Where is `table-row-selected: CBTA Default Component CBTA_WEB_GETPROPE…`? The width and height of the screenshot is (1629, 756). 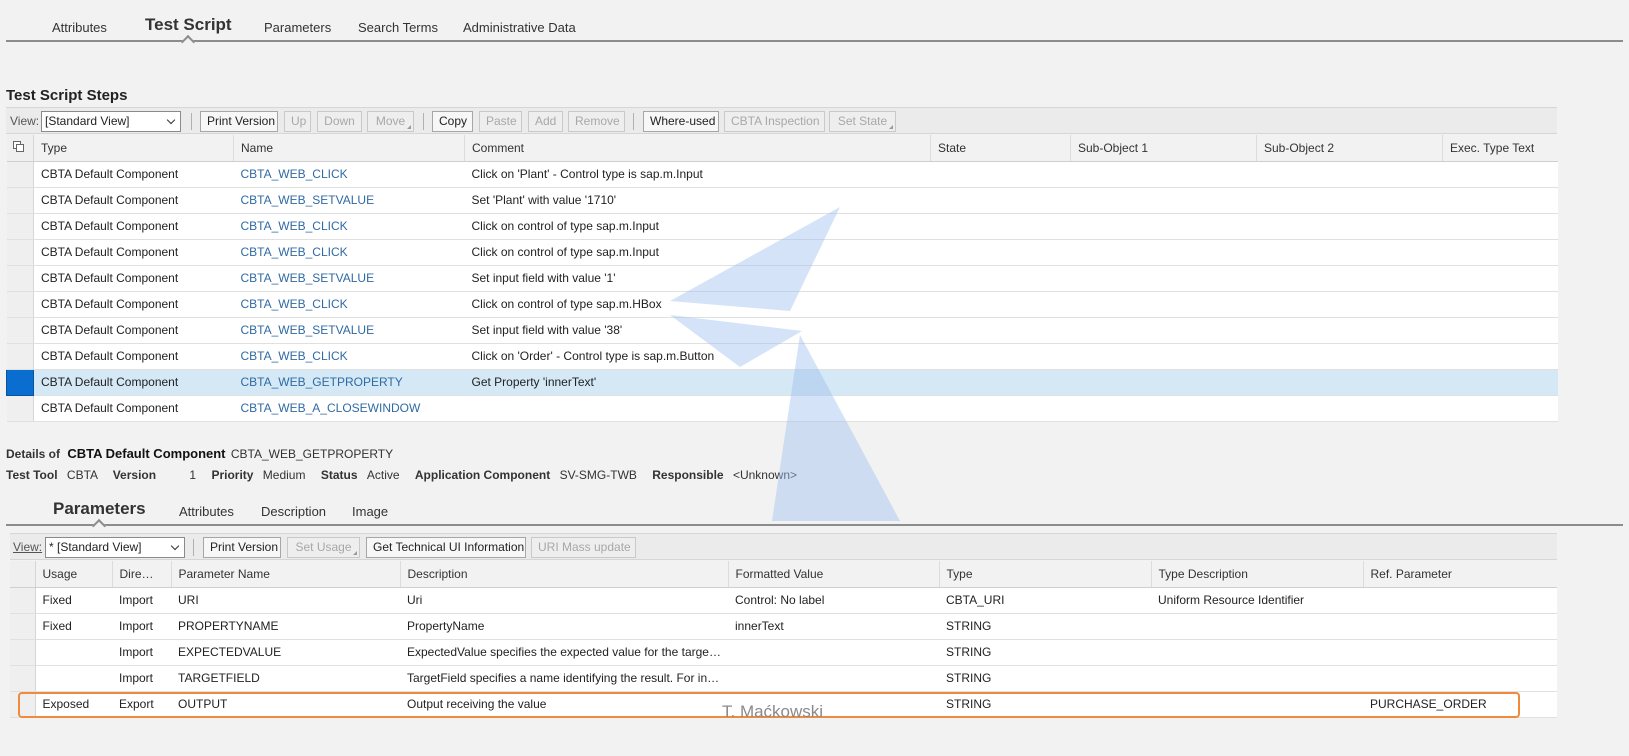 table-row-selected: CBTA Default Component CBTA_WEB_GETPROPE… is located at coordinates (782, 382).